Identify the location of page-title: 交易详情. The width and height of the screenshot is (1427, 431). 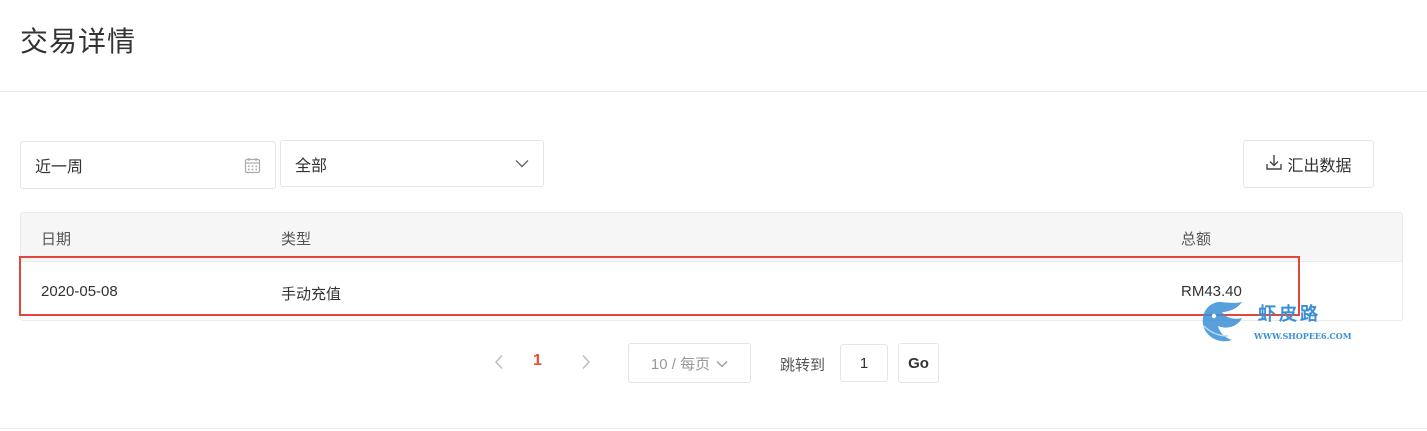
(78, 41).